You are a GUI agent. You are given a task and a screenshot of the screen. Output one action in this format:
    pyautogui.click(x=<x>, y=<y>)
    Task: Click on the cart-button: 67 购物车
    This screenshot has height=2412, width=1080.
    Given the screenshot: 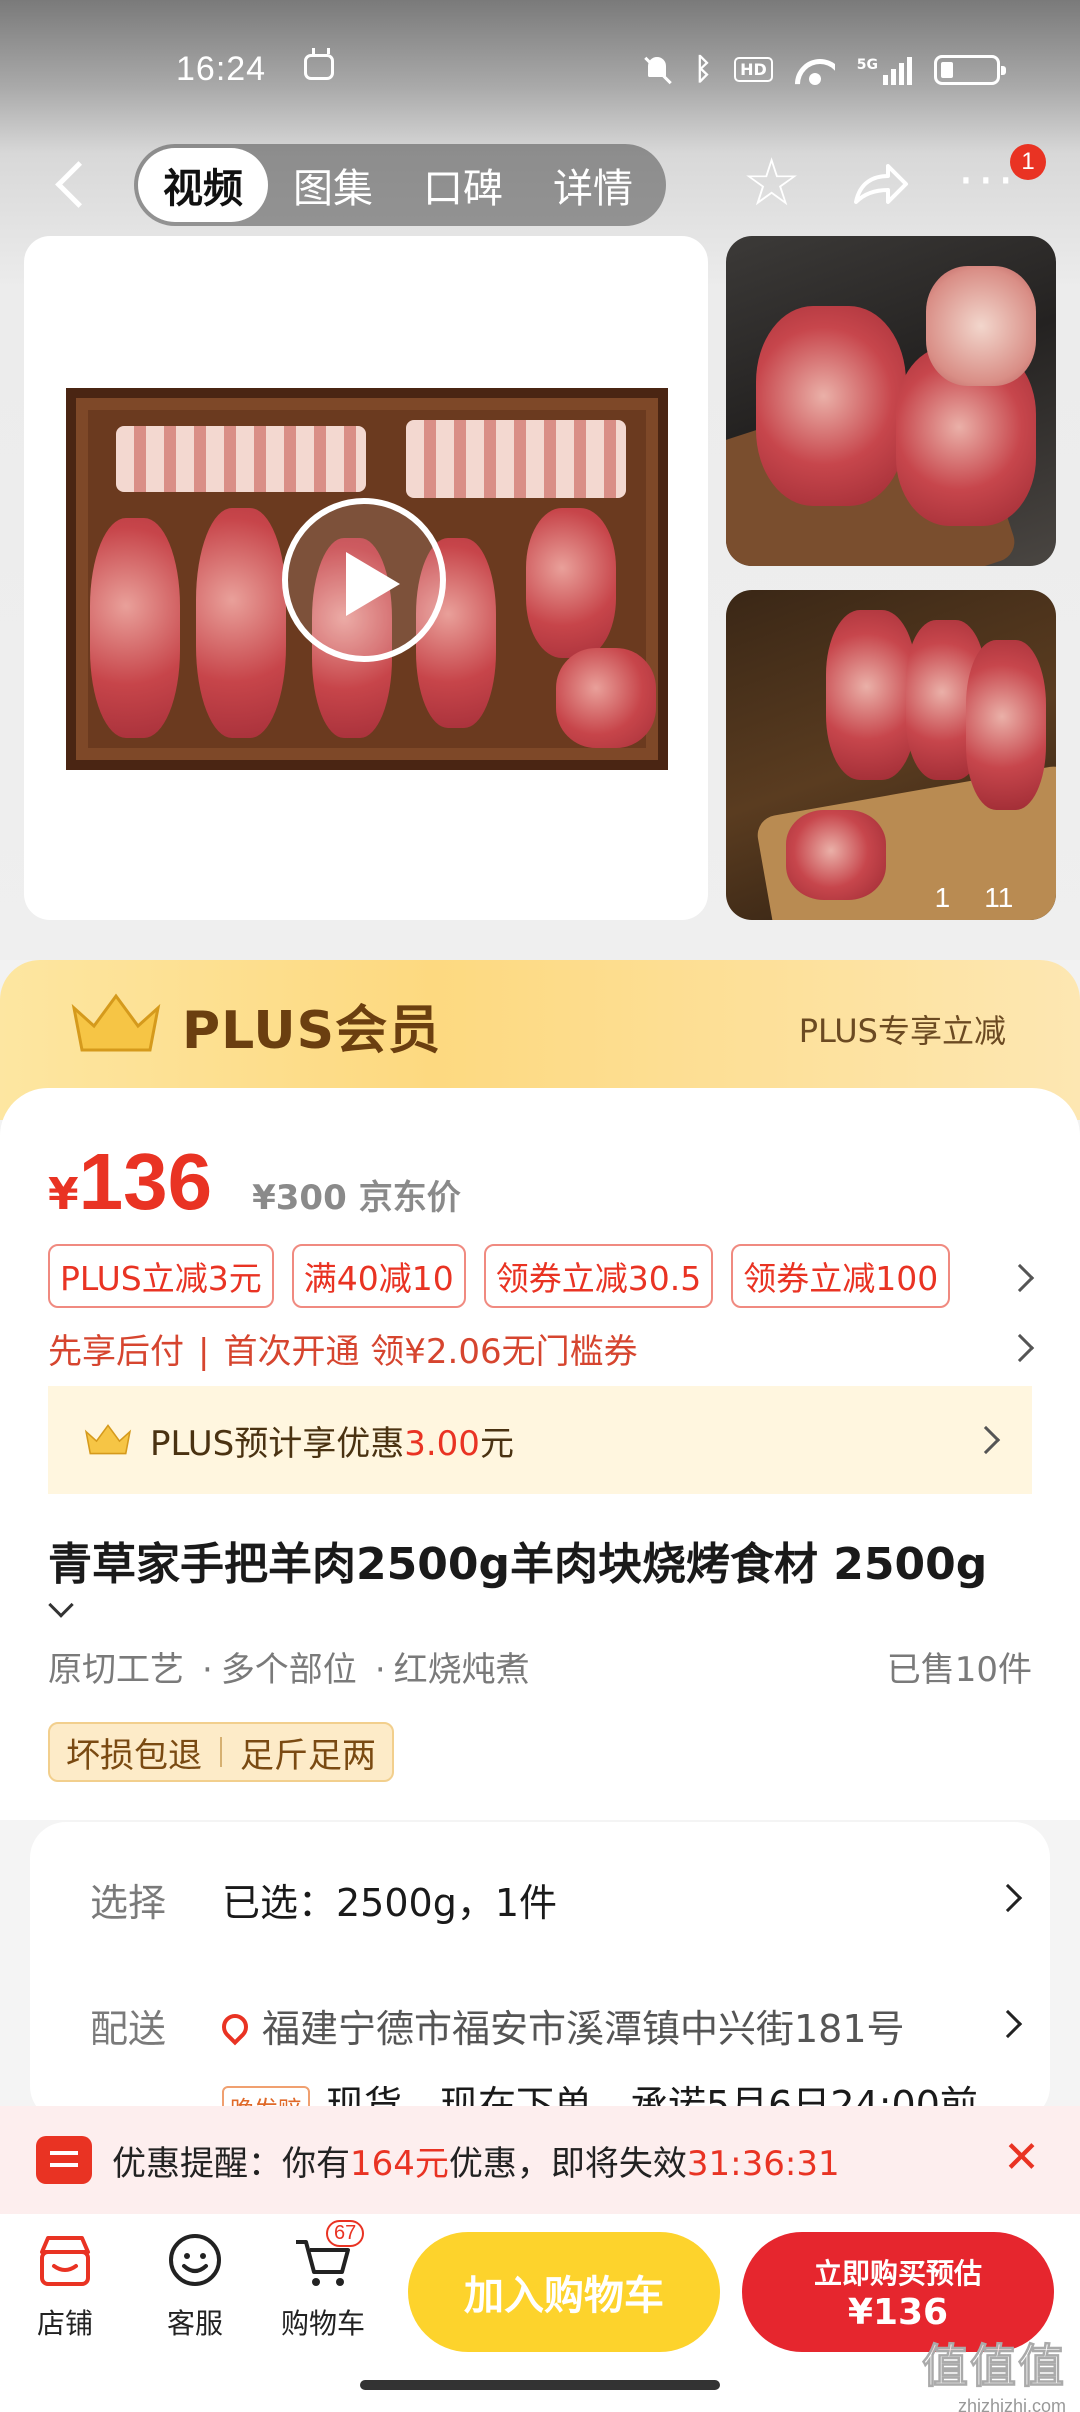 What is the action you would take?
    pyautogui.click(x=323, y=2281)
    